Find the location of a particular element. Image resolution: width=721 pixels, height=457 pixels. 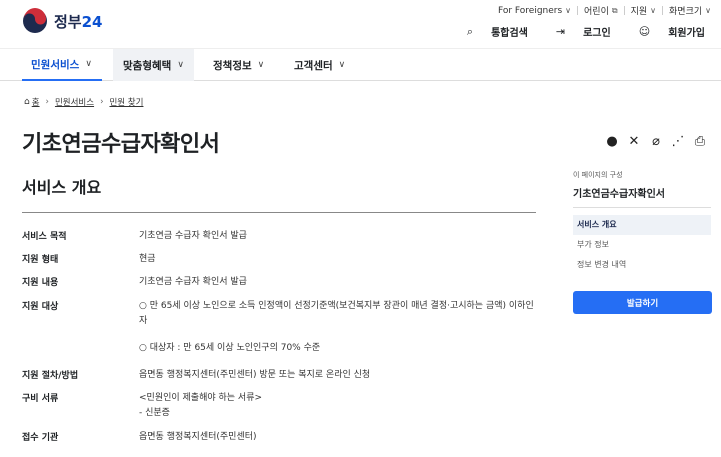

row-key: 접수 기관 is located at coordinates (40, 438).